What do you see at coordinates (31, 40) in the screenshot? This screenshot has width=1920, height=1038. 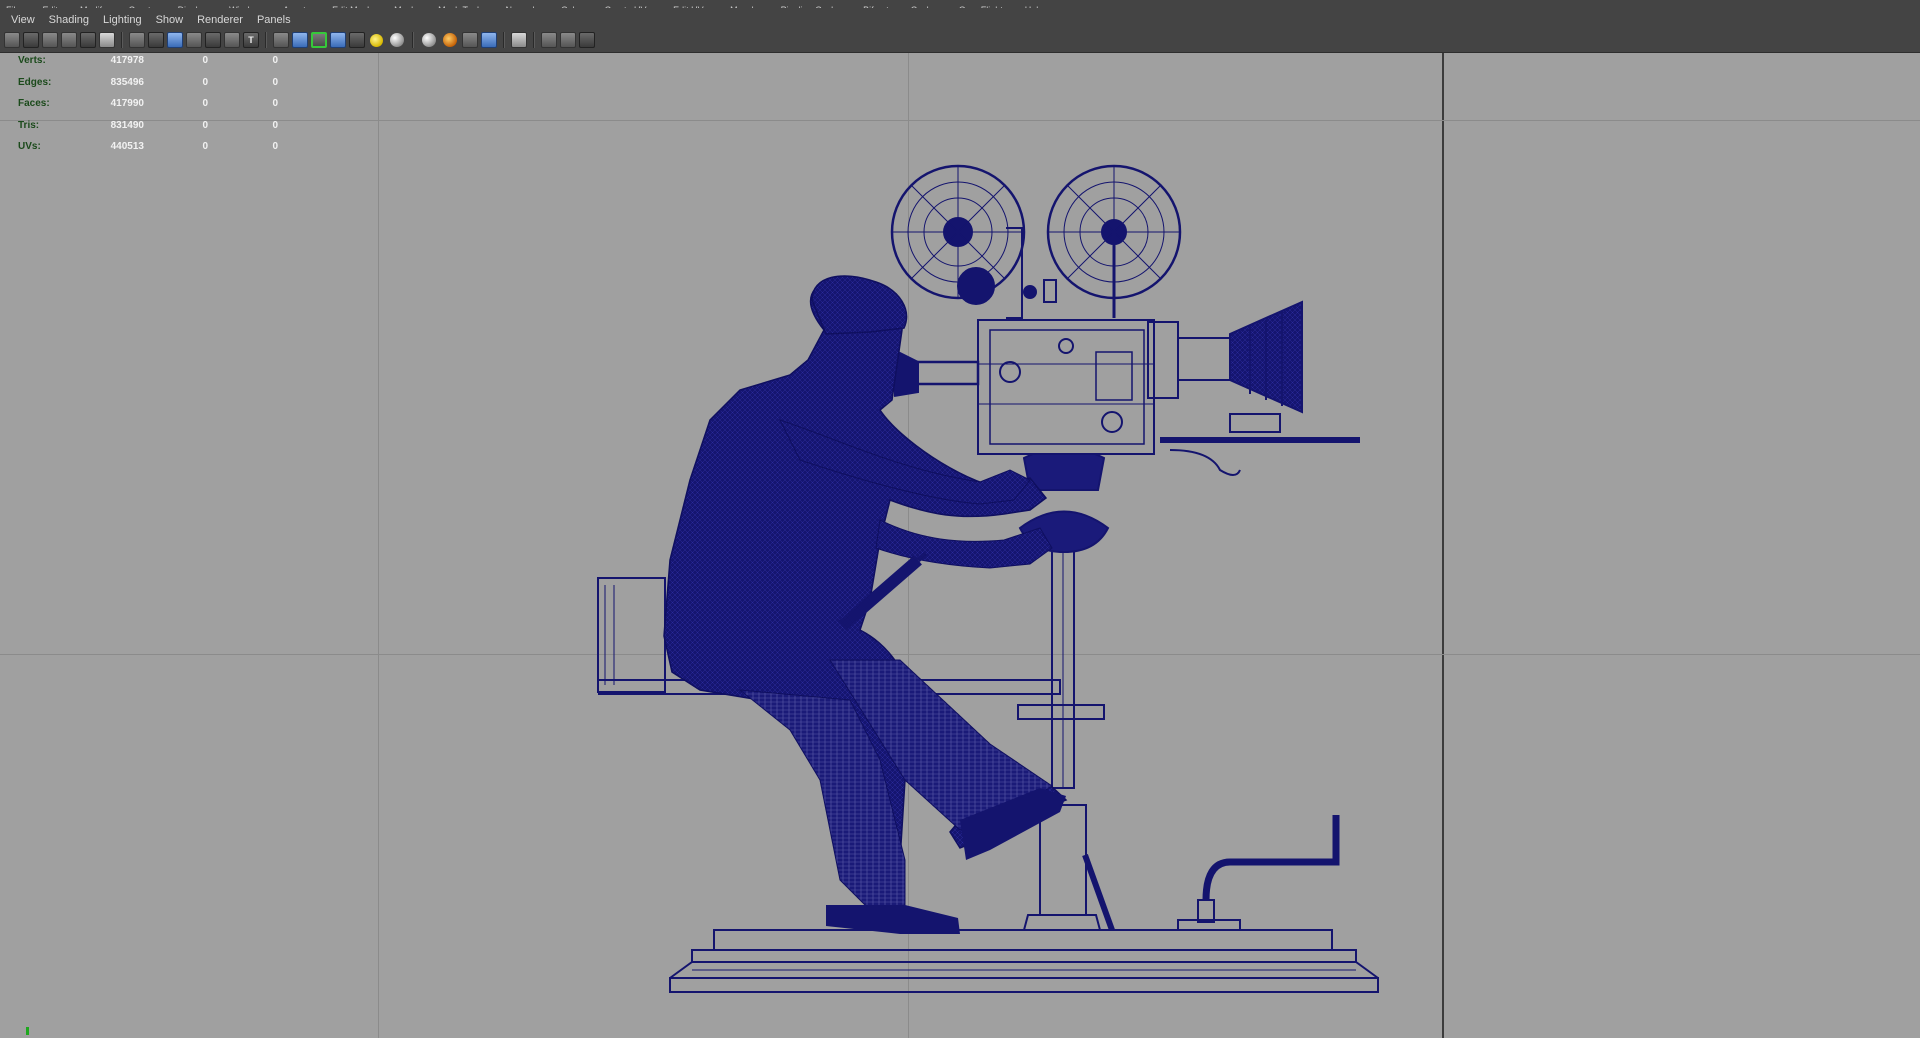 I see `camera-attributes-icon` at bounding box center [31, 40].